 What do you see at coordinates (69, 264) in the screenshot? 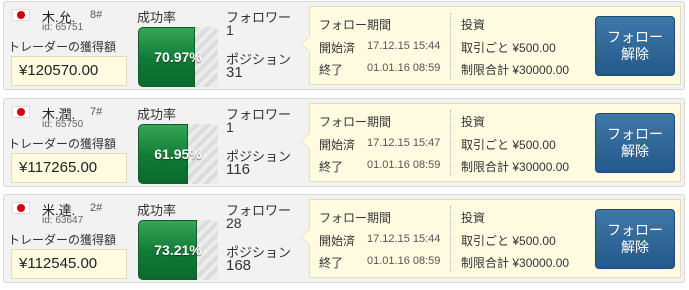
I see `trader-gain-value: ¥112545.00` at bounding box center [69, 264].